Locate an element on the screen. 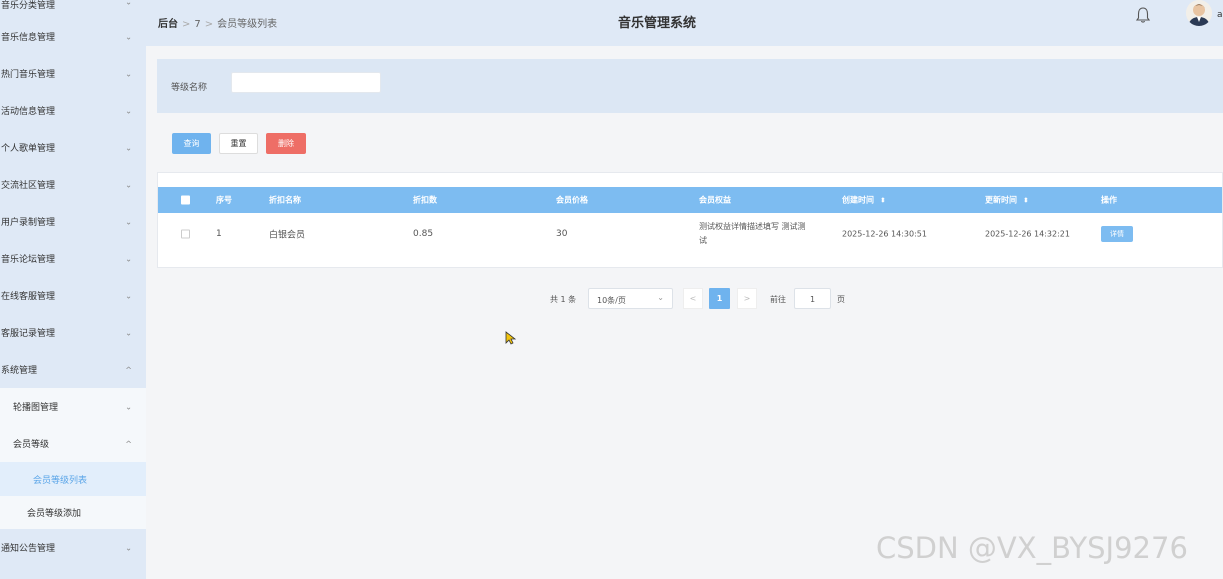  sidebar-item-label: 音乐分类管理 is located at coordinates (28, 6).